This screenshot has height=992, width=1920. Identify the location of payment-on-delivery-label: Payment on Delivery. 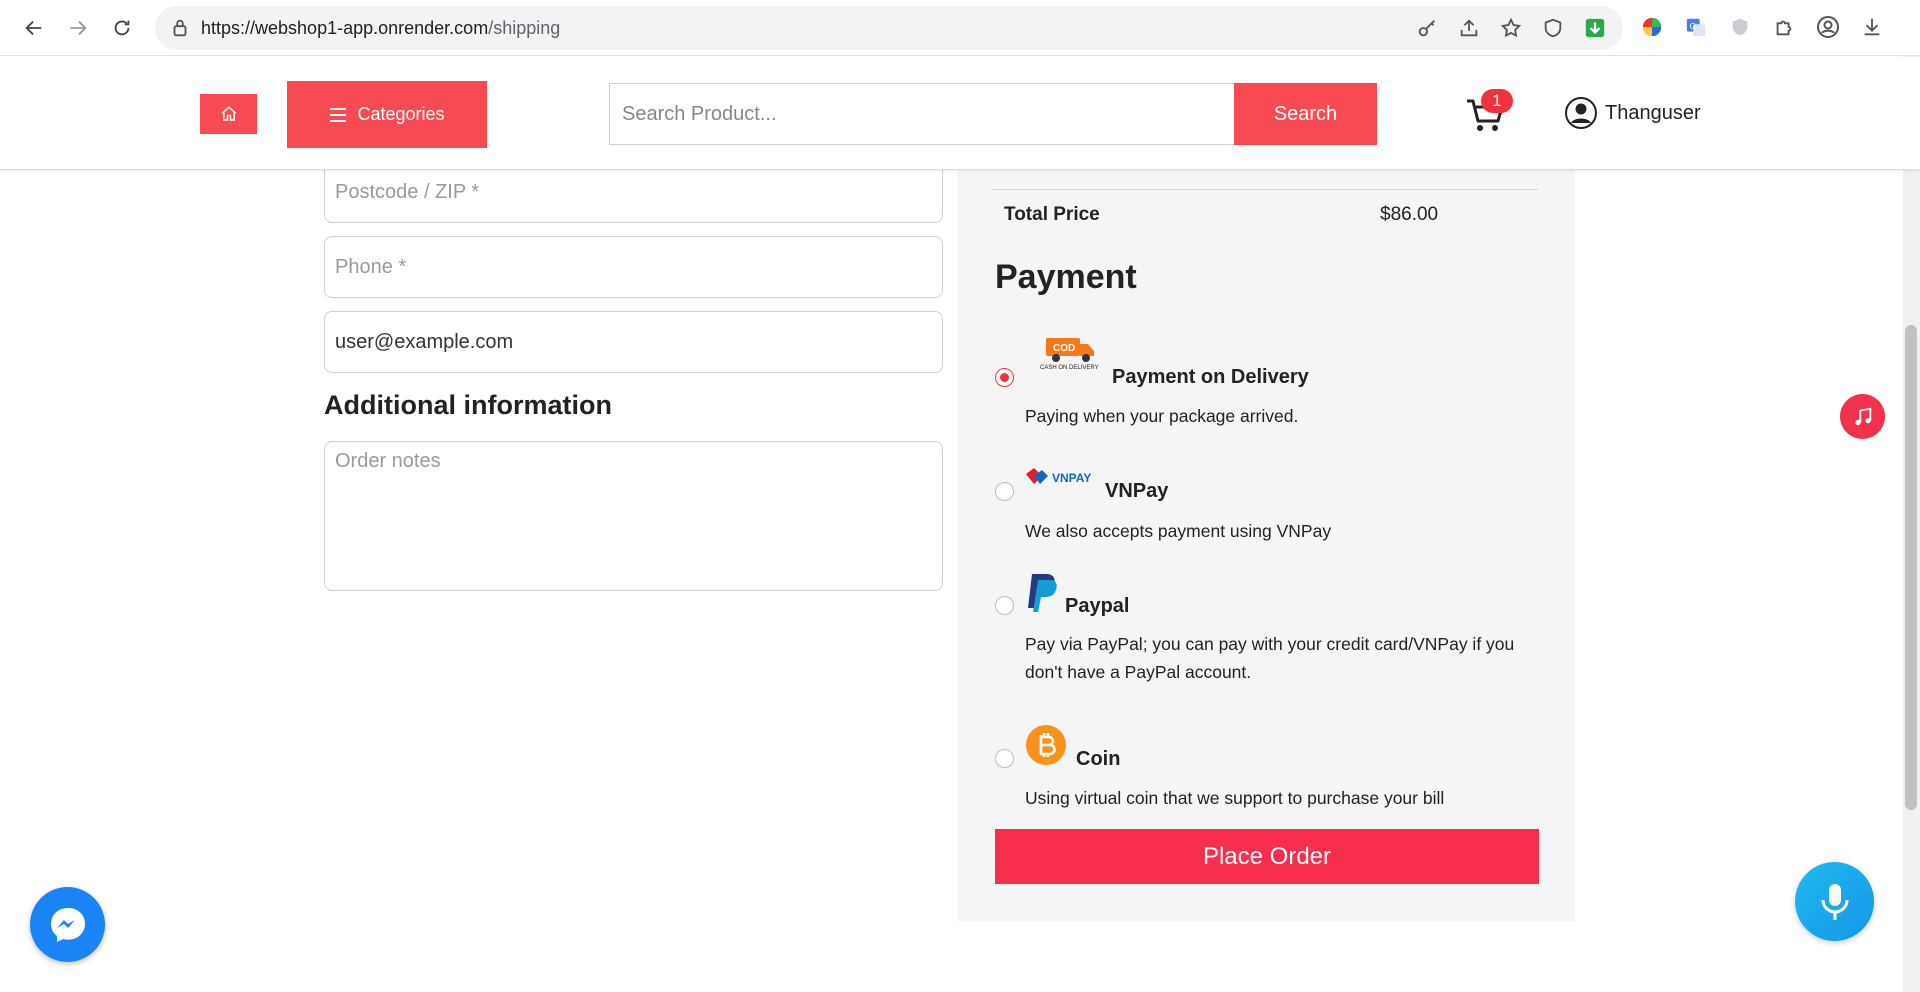
(1210, 377).